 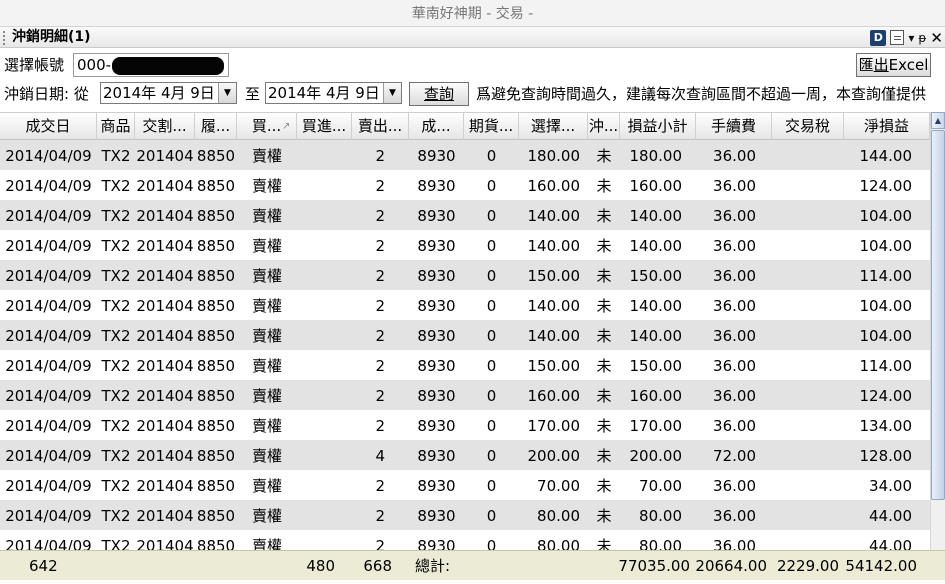 What do you see at coordinates (656, 156) in the screenshot?
I see `cell-pnl-subtotal: 180.00` at bounding box center [656, 156].